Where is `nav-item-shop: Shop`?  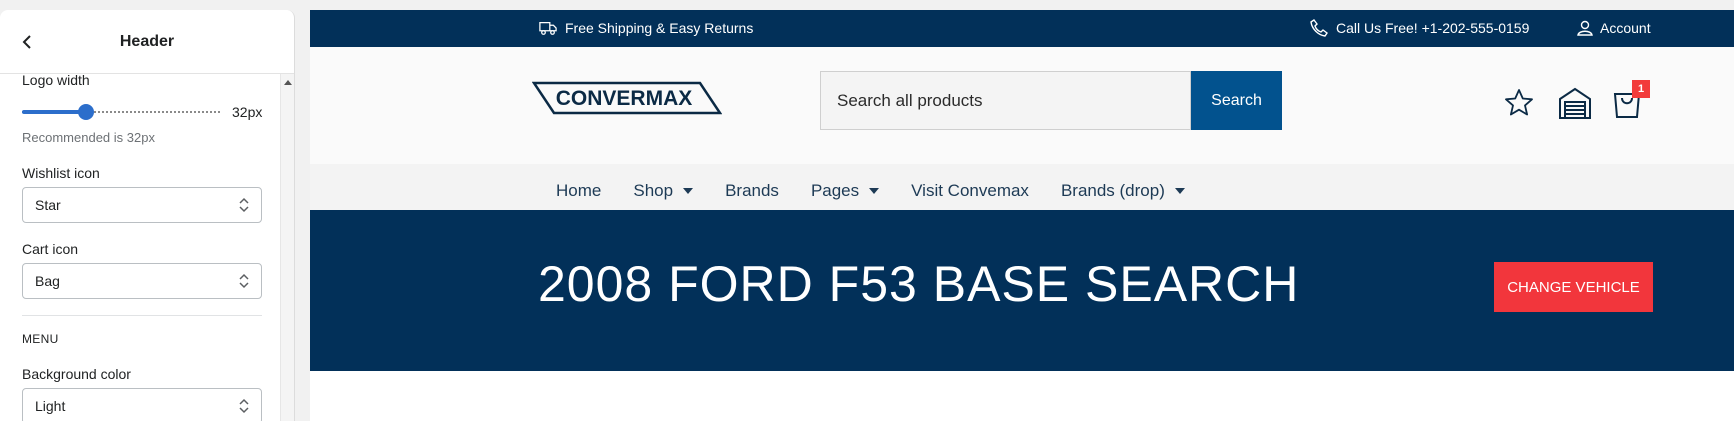
nav-item-shop: Shop is located at coordinates (663, 191).